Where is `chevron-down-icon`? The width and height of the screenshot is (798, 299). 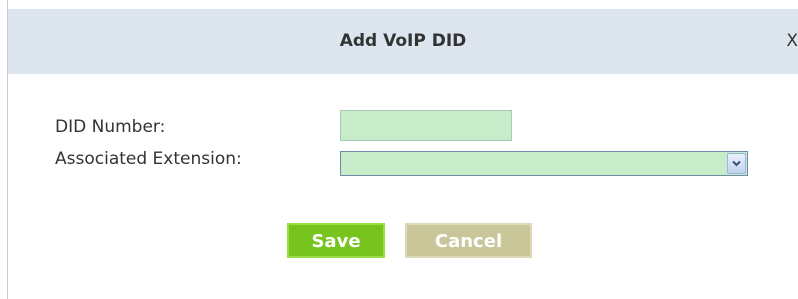 chevron-down-icon is located at coordinates (736, 163).